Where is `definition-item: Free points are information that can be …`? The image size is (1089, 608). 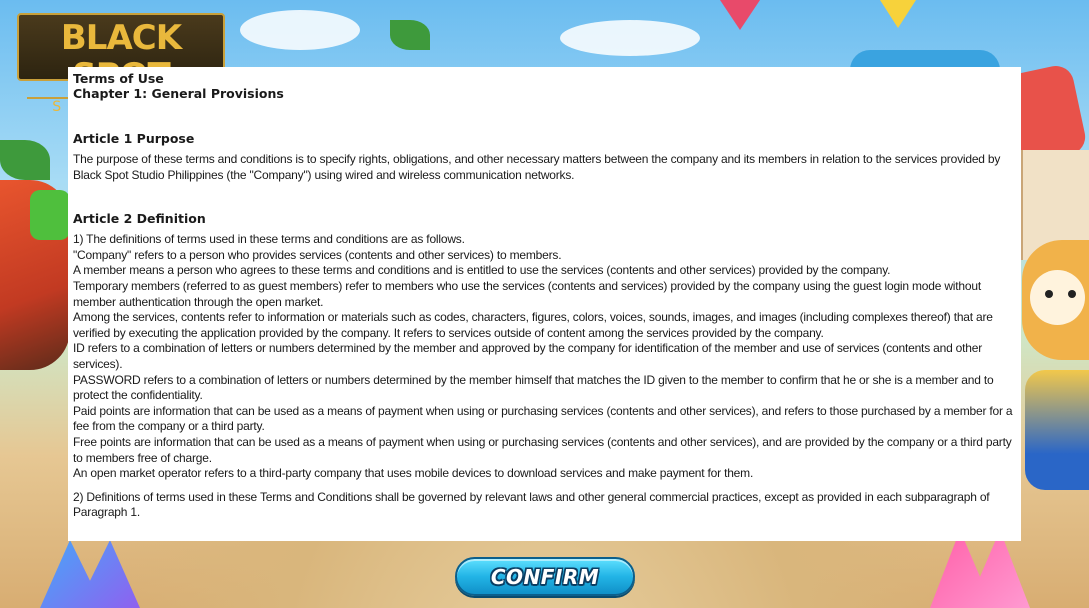 definition-item: Free points are information that can be … is located at coordinates (542, 449).